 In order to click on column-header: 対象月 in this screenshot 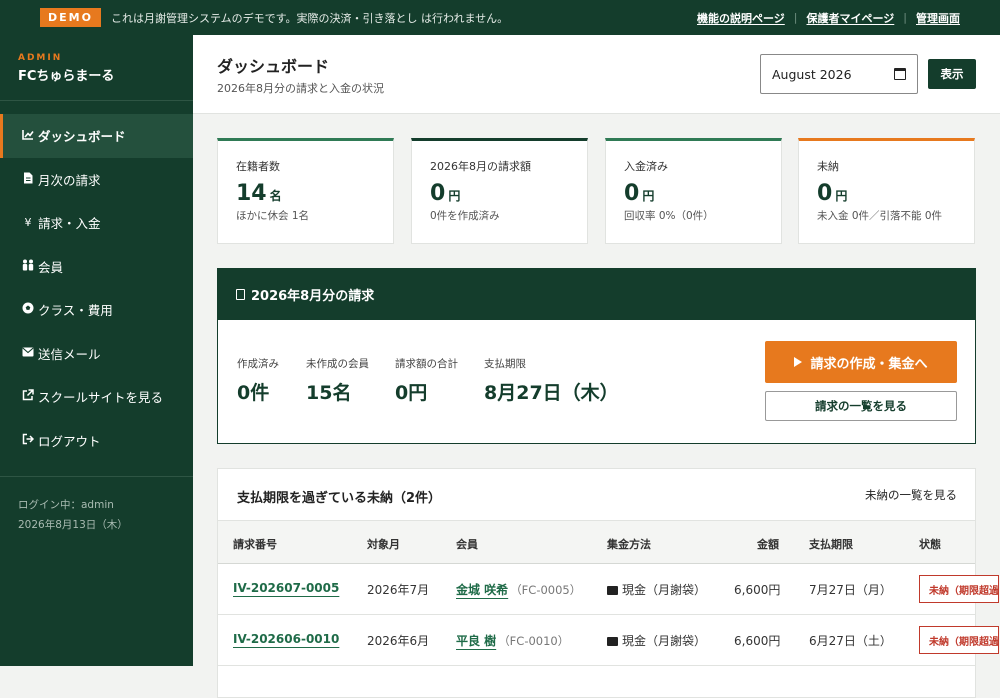, I will do `click(383, 544)`.